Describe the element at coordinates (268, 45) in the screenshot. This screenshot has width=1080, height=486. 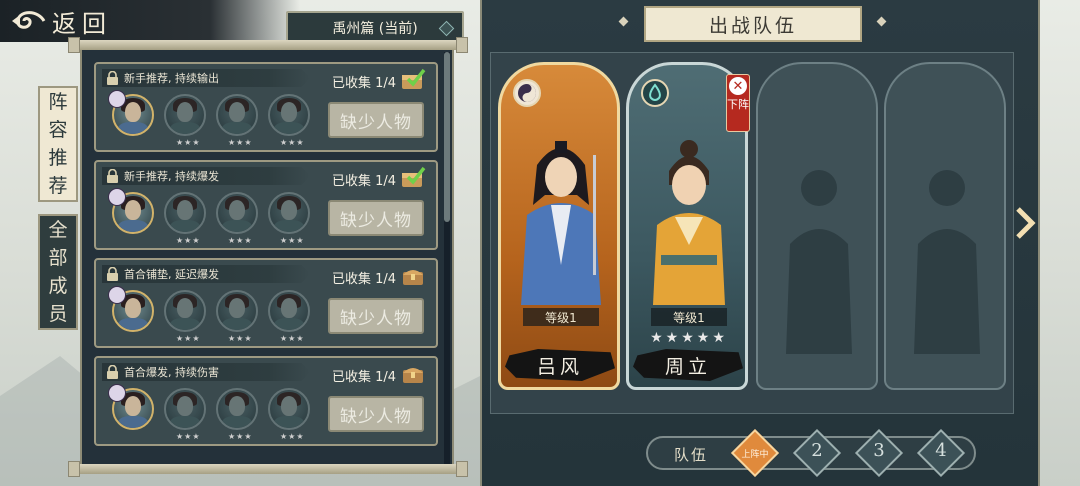
I see `scroll-rod-top` at that location.